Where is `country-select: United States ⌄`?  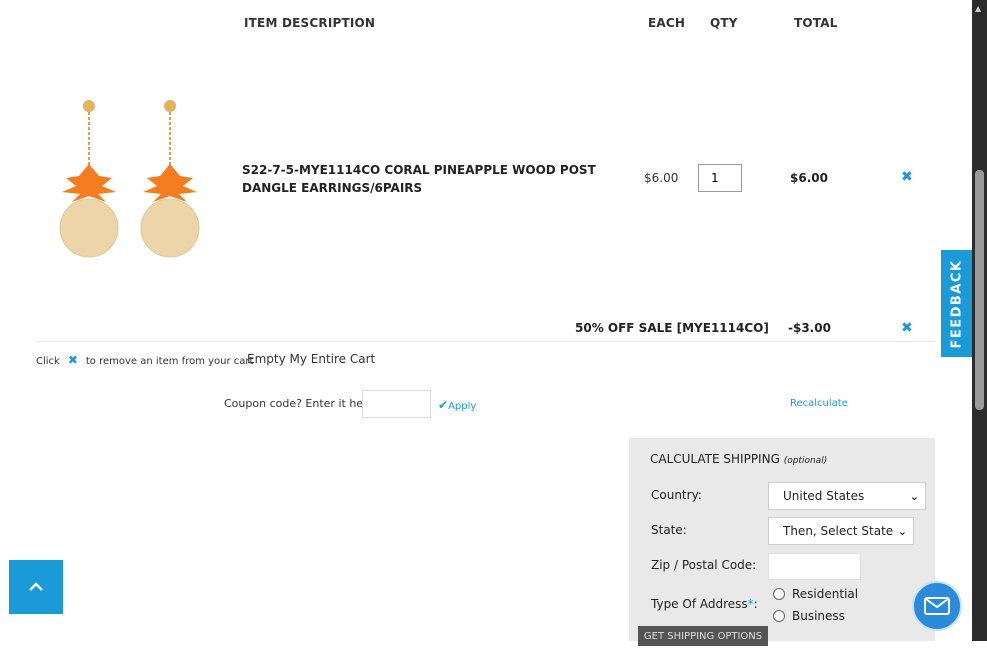 country-select: United States ⌄ is located at coordinates (847, 496).